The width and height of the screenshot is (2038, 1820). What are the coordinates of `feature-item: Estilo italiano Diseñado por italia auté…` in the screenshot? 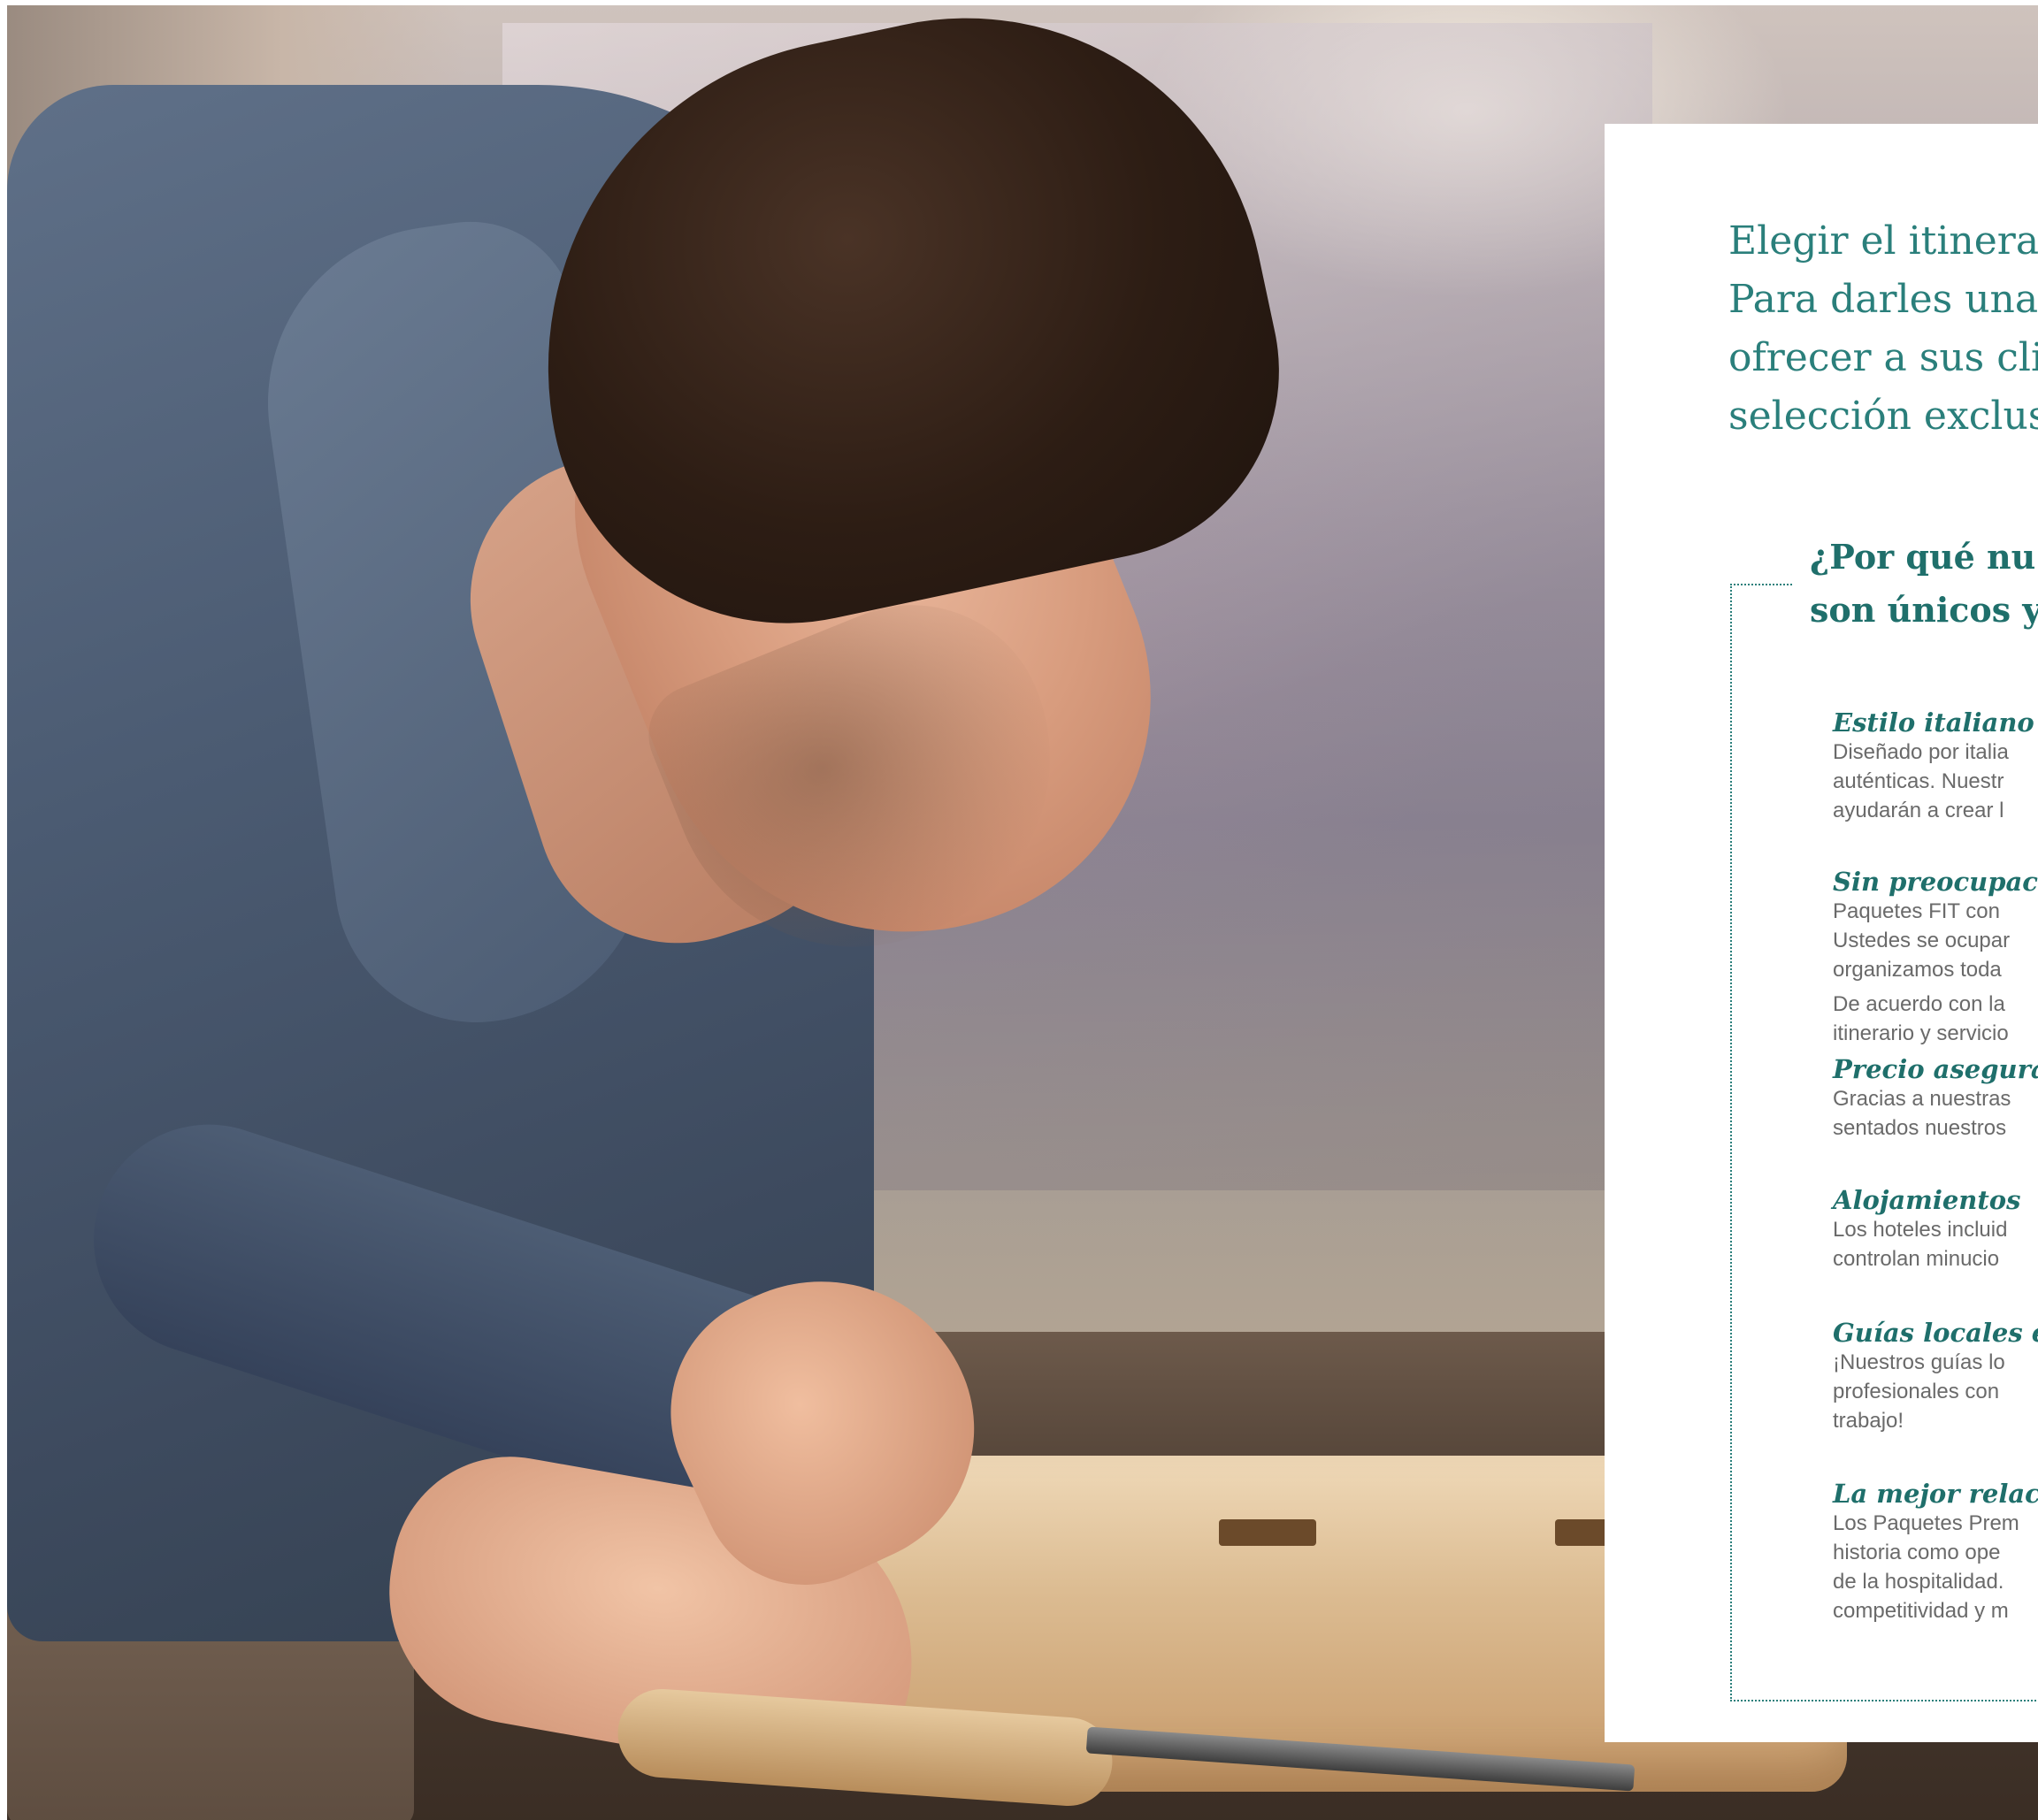 It's located at (1934, 766).